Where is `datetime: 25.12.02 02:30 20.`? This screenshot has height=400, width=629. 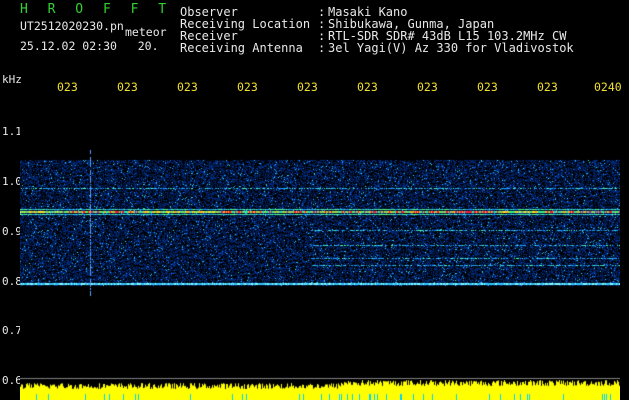
datetime: 25.12.02 02:30 20. is located at coordinates (89, 46).